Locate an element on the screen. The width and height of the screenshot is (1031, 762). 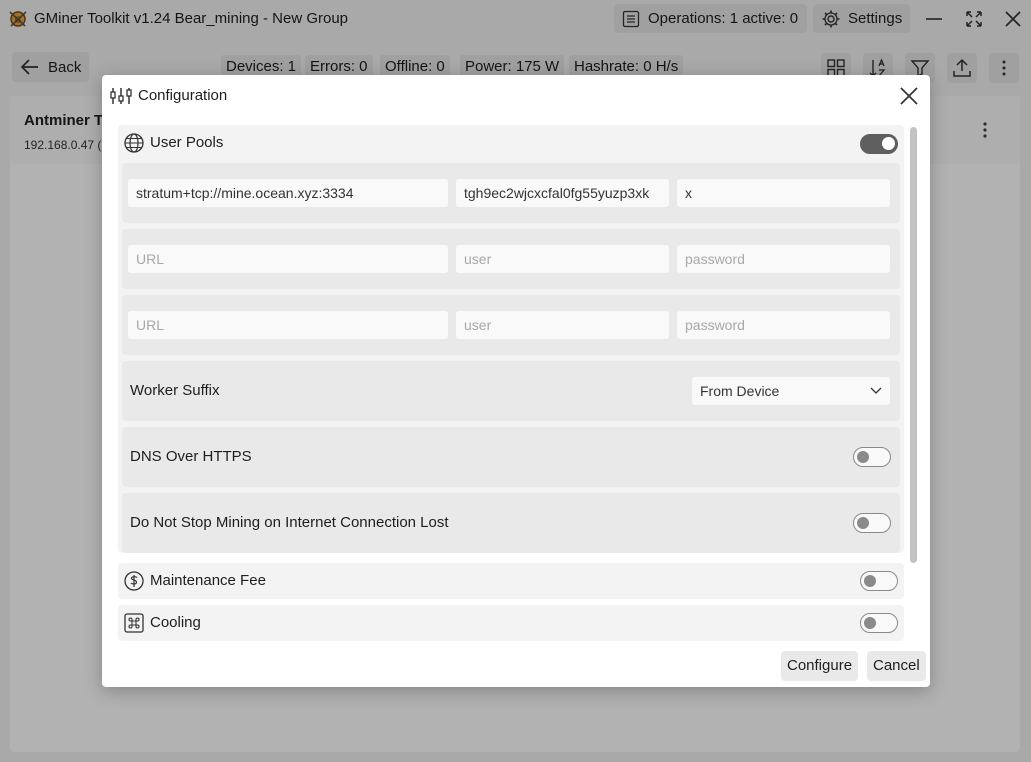
maintenance-fee-toggle is located at coordinates (879, 581).